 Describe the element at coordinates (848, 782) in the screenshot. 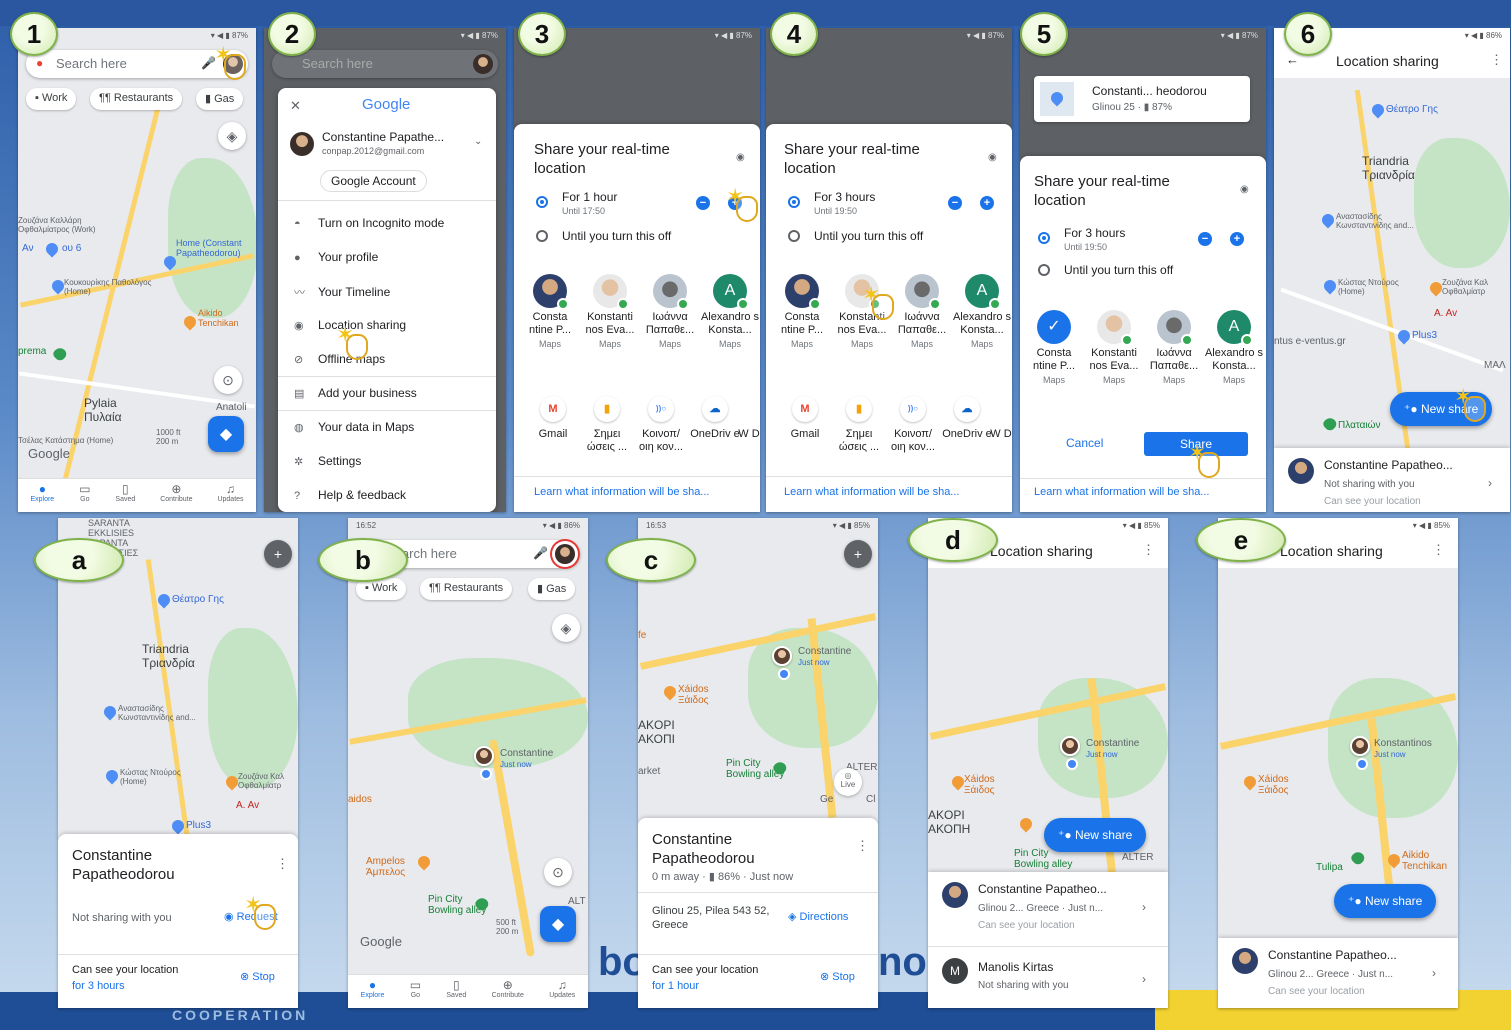

I see `live-view-button: ◎ Live` at that location.